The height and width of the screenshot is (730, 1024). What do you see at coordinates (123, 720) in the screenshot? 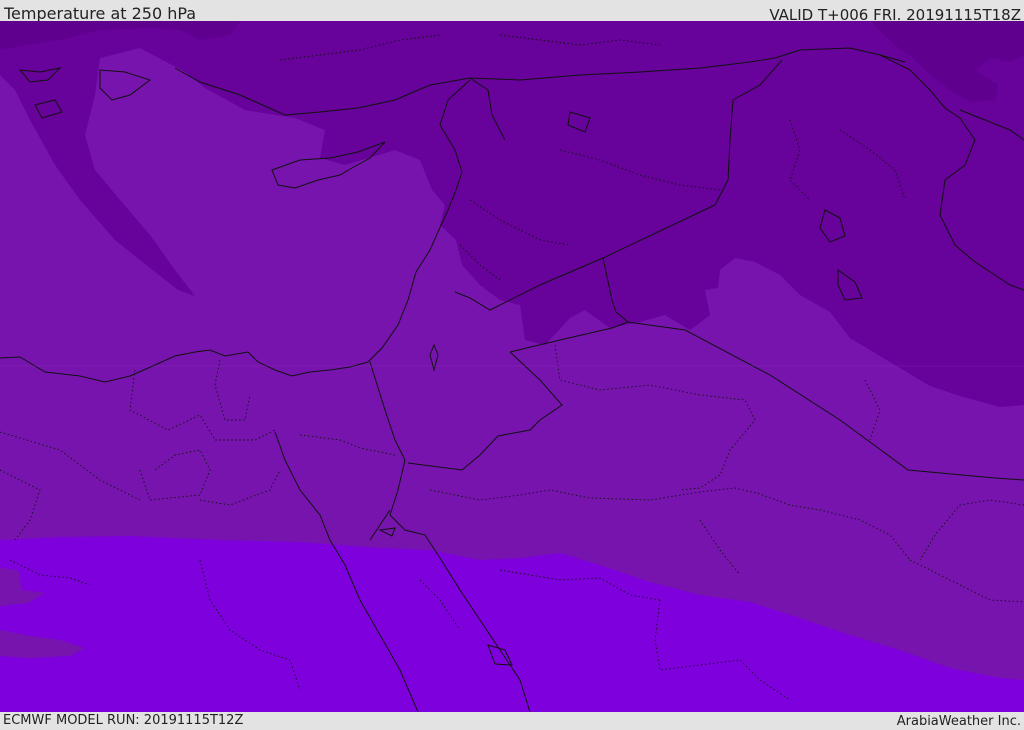
I see `model-run-label: ECMWF MODEL RUN: 20191115T12Z` at bounding box center [123, 720].